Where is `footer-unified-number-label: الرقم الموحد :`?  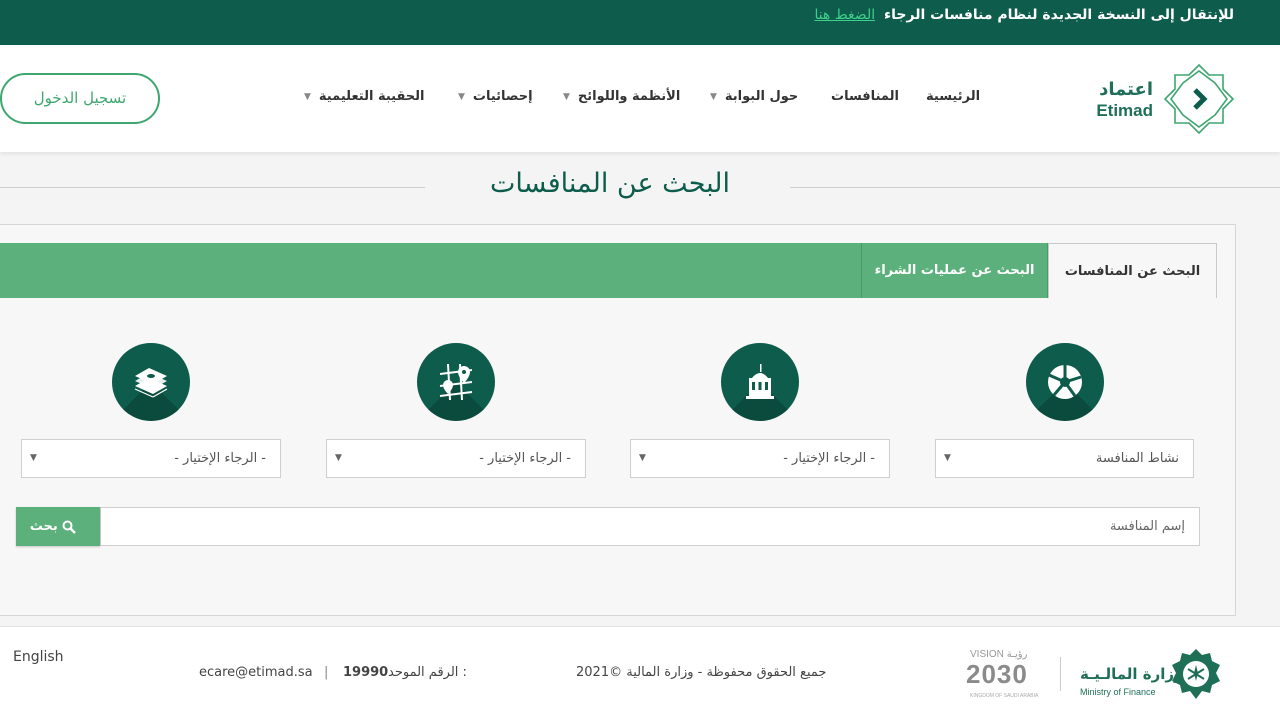
footer-unified-number-label: الرقم الموحد : is located at coordinates (427, 672).